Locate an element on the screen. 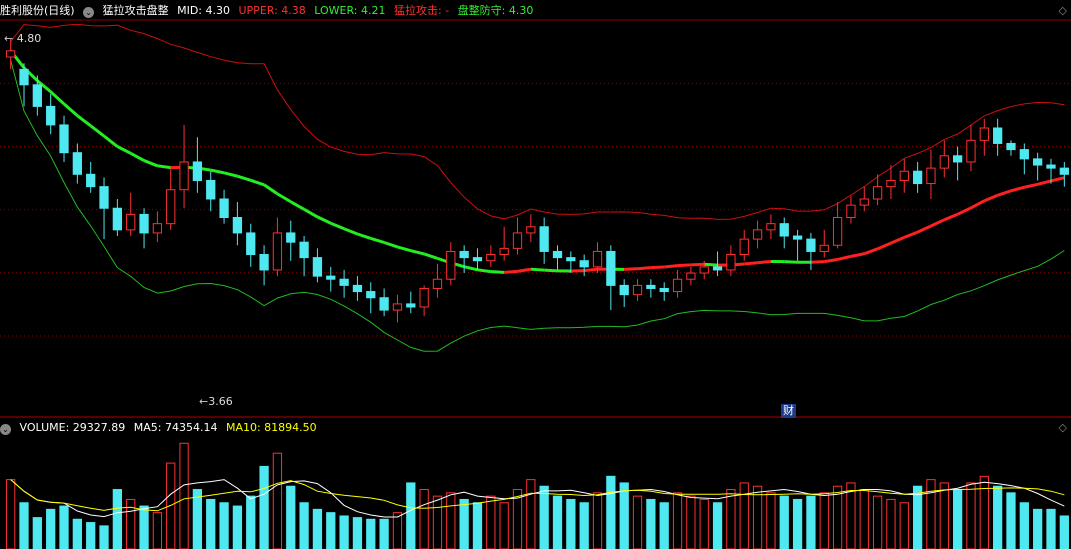 The height and width of the screenshot is (549, 1071). volume-settings-icon: ⌄ is located at coordinates (5, 429).